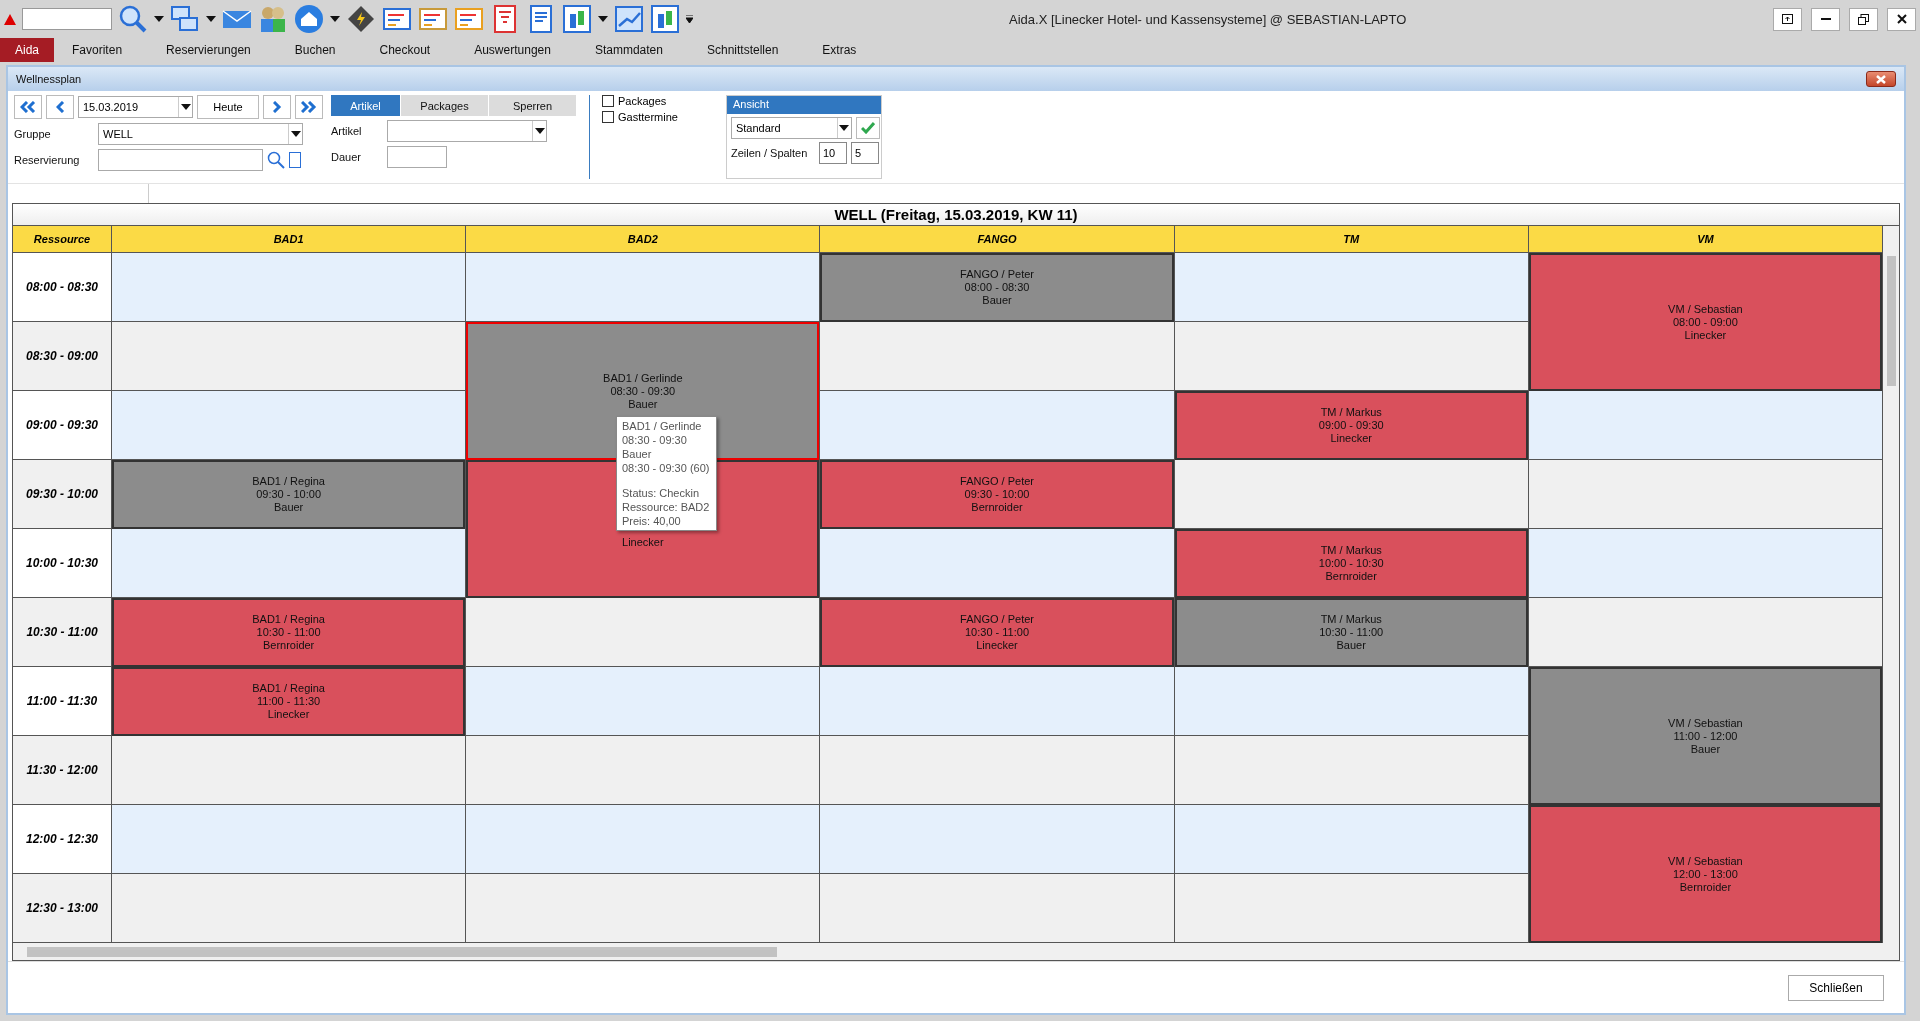  Describe the element at coordinates (347, 131) in the screenshot. I see `field-label: Artikel` at that location.